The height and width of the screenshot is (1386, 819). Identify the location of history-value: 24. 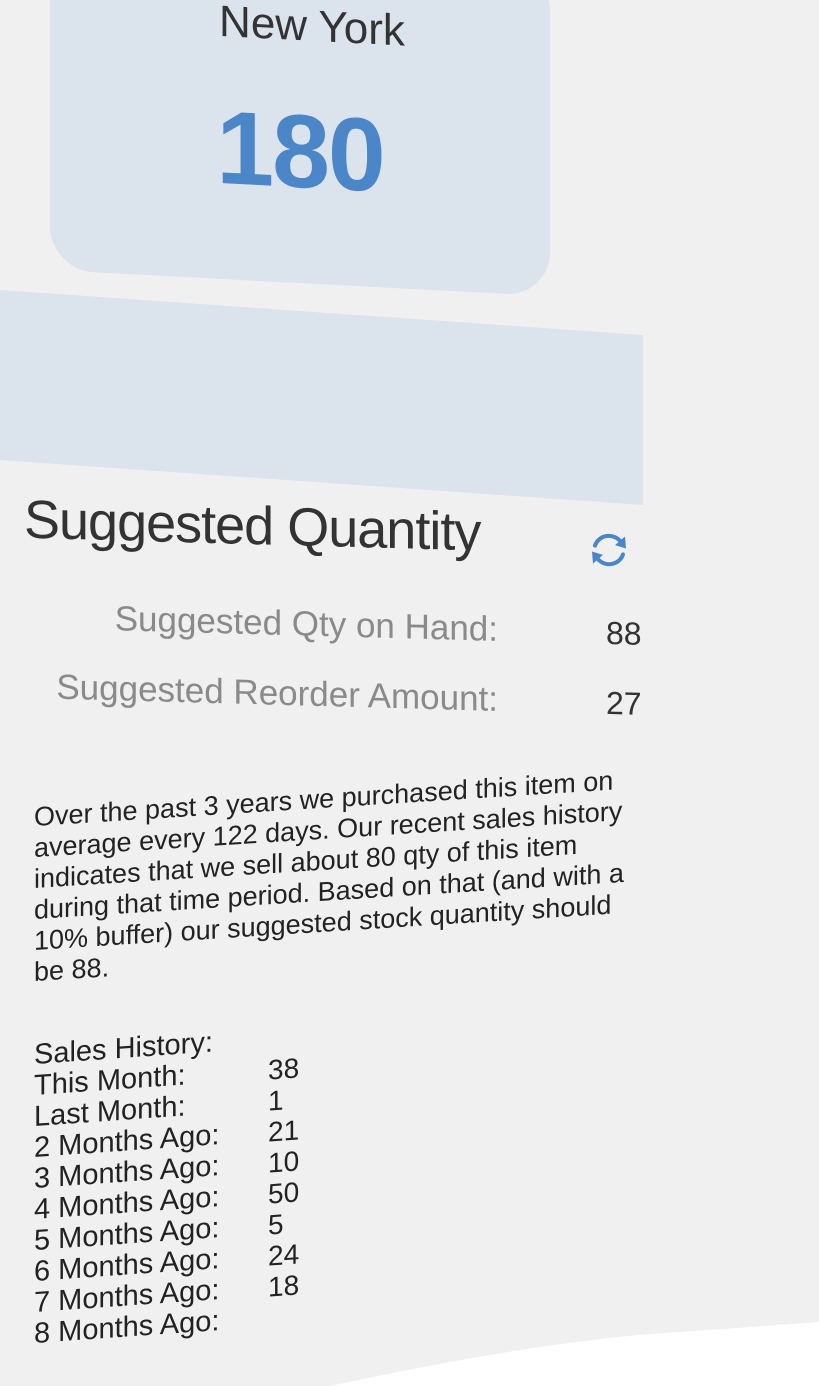
(284, 1255).